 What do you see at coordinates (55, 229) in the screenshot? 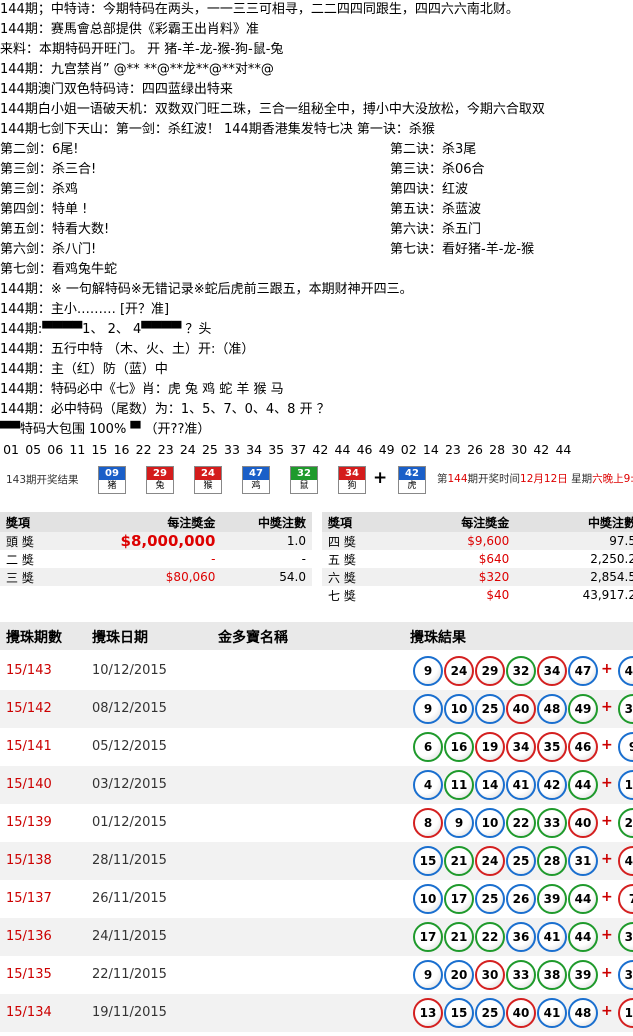
I see `sword-line: 第五剑：特看大数!` at bounding box center [55, 229].